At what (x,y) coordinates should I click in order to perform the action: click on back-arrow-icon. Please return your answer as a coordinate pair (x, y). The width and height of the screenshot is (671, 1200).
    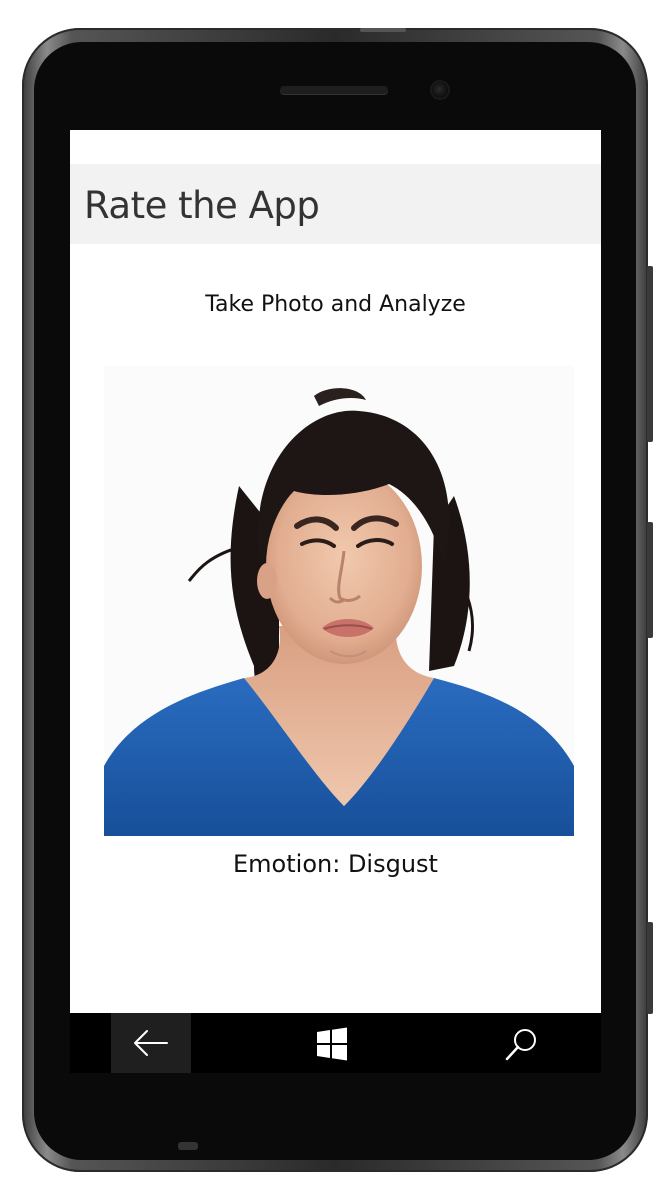
    Looking at the image, I should click on (151, 1043).